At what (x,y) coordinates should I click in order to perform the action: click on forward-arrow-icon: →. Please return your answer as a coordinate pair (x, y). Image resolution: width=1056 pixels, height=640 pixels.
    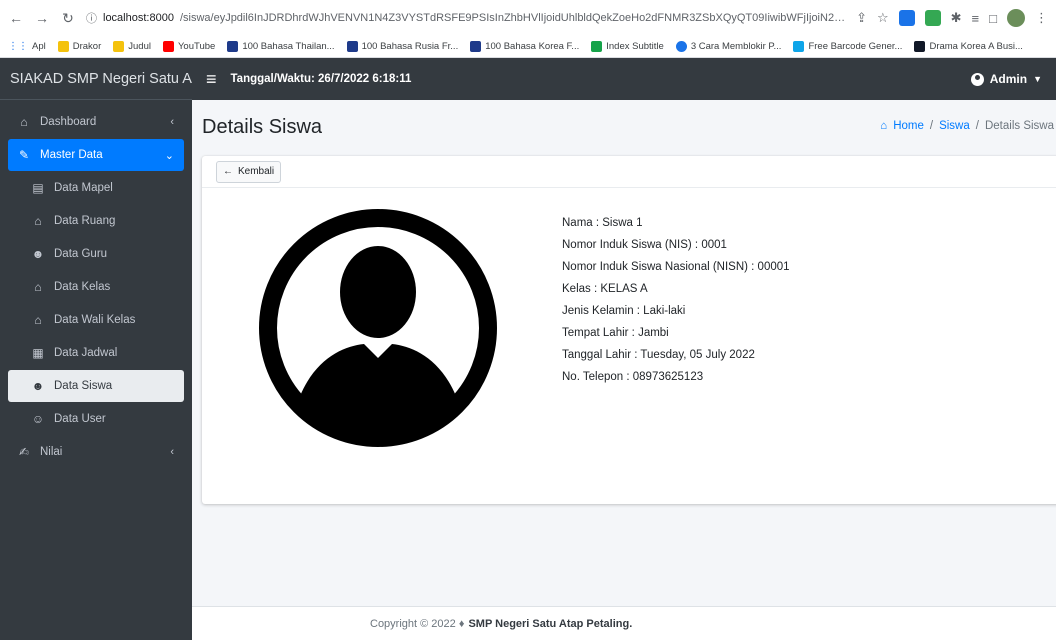
    Looking at the image, I should click on (42, 18).